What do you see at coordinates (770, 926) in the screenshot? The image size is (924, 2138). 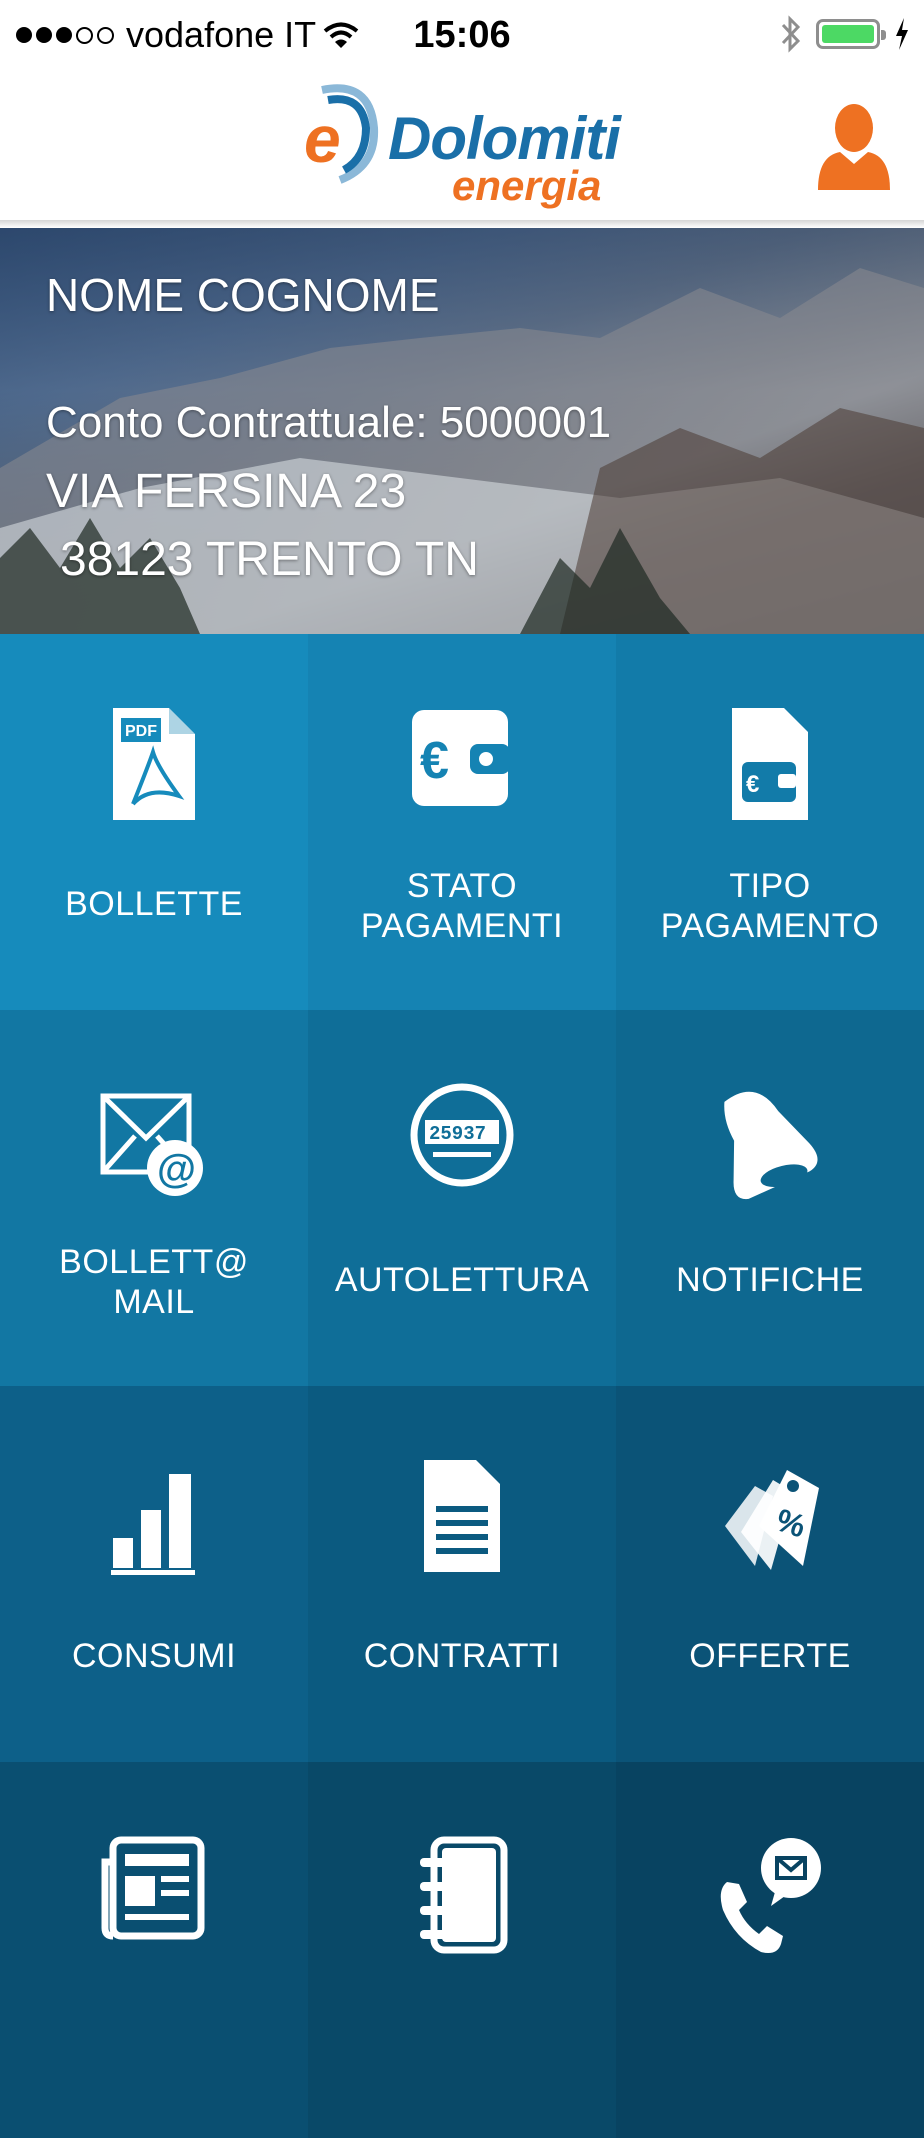 I see `menu-label-2: PAGAMENTO` at bounding box center [770, 926].